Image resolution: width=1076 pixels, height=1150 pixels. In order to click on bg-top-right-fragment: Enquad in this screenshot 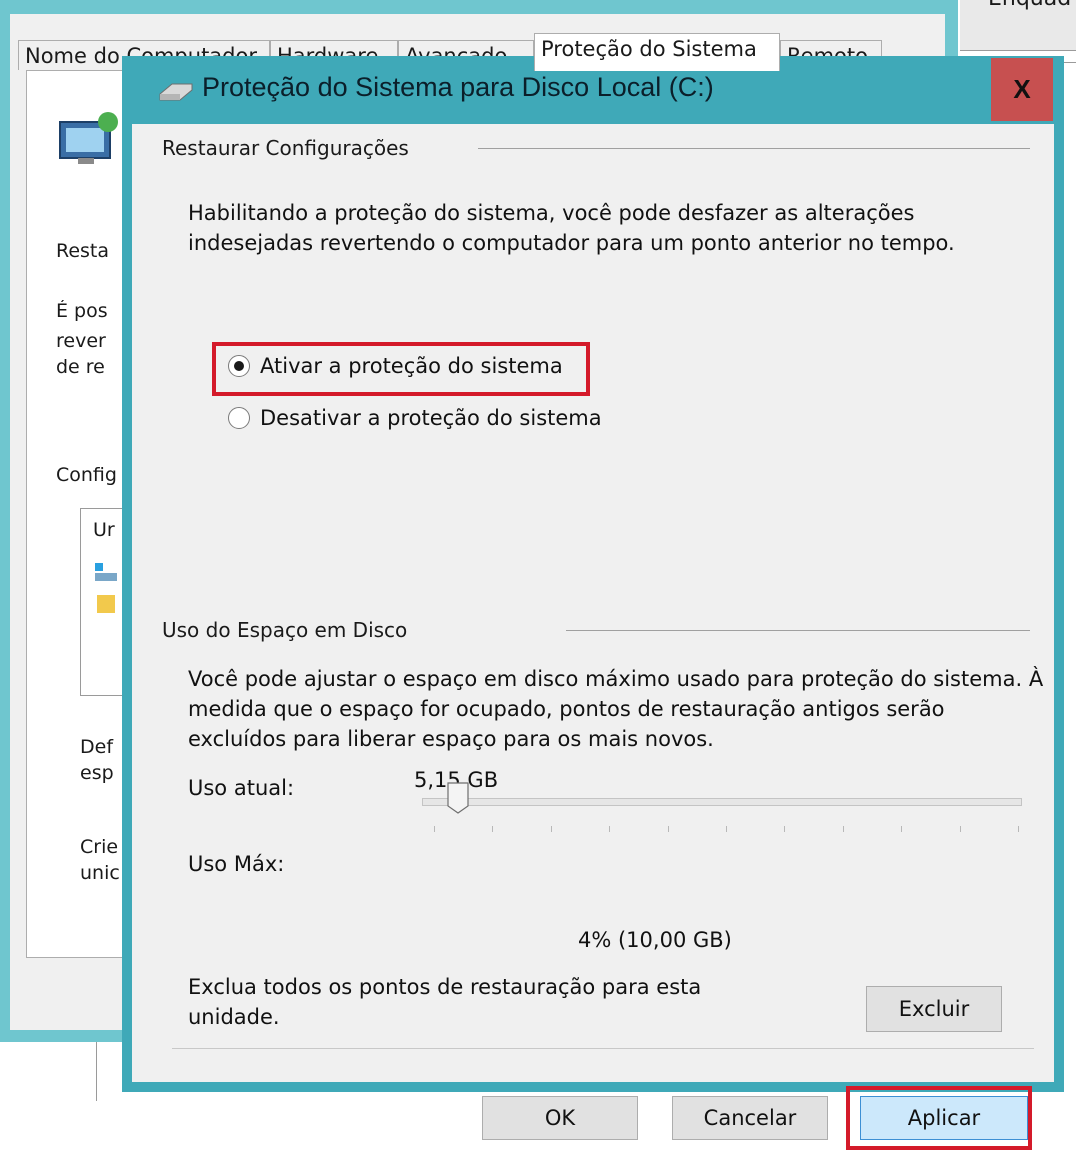, I will do `click(1032, 5)`.